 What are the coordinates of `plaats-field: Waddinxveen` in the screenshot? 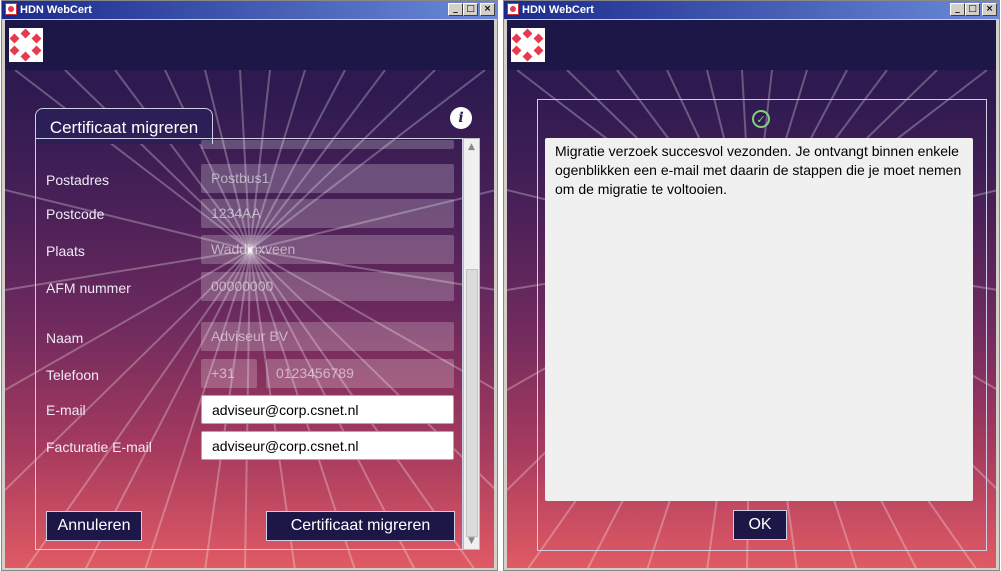 It's located at (327, 249).